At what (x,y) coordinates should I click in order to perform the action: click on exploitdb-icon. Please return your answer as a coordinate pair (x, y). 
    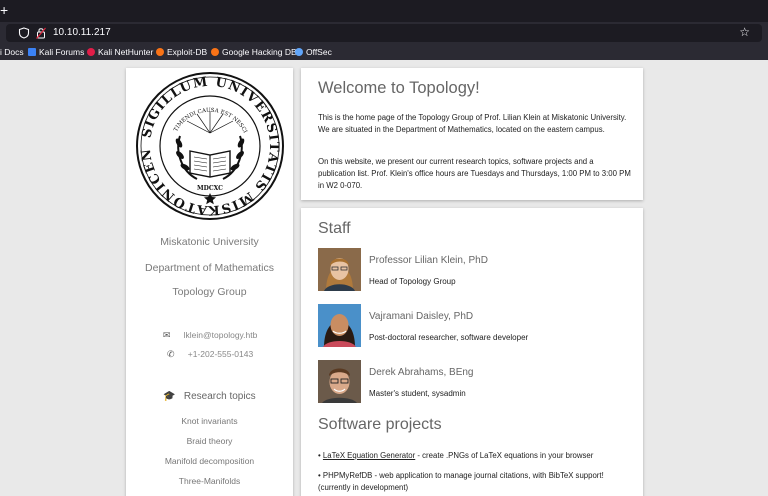
    Looking at the image, I should click on (160, 52).